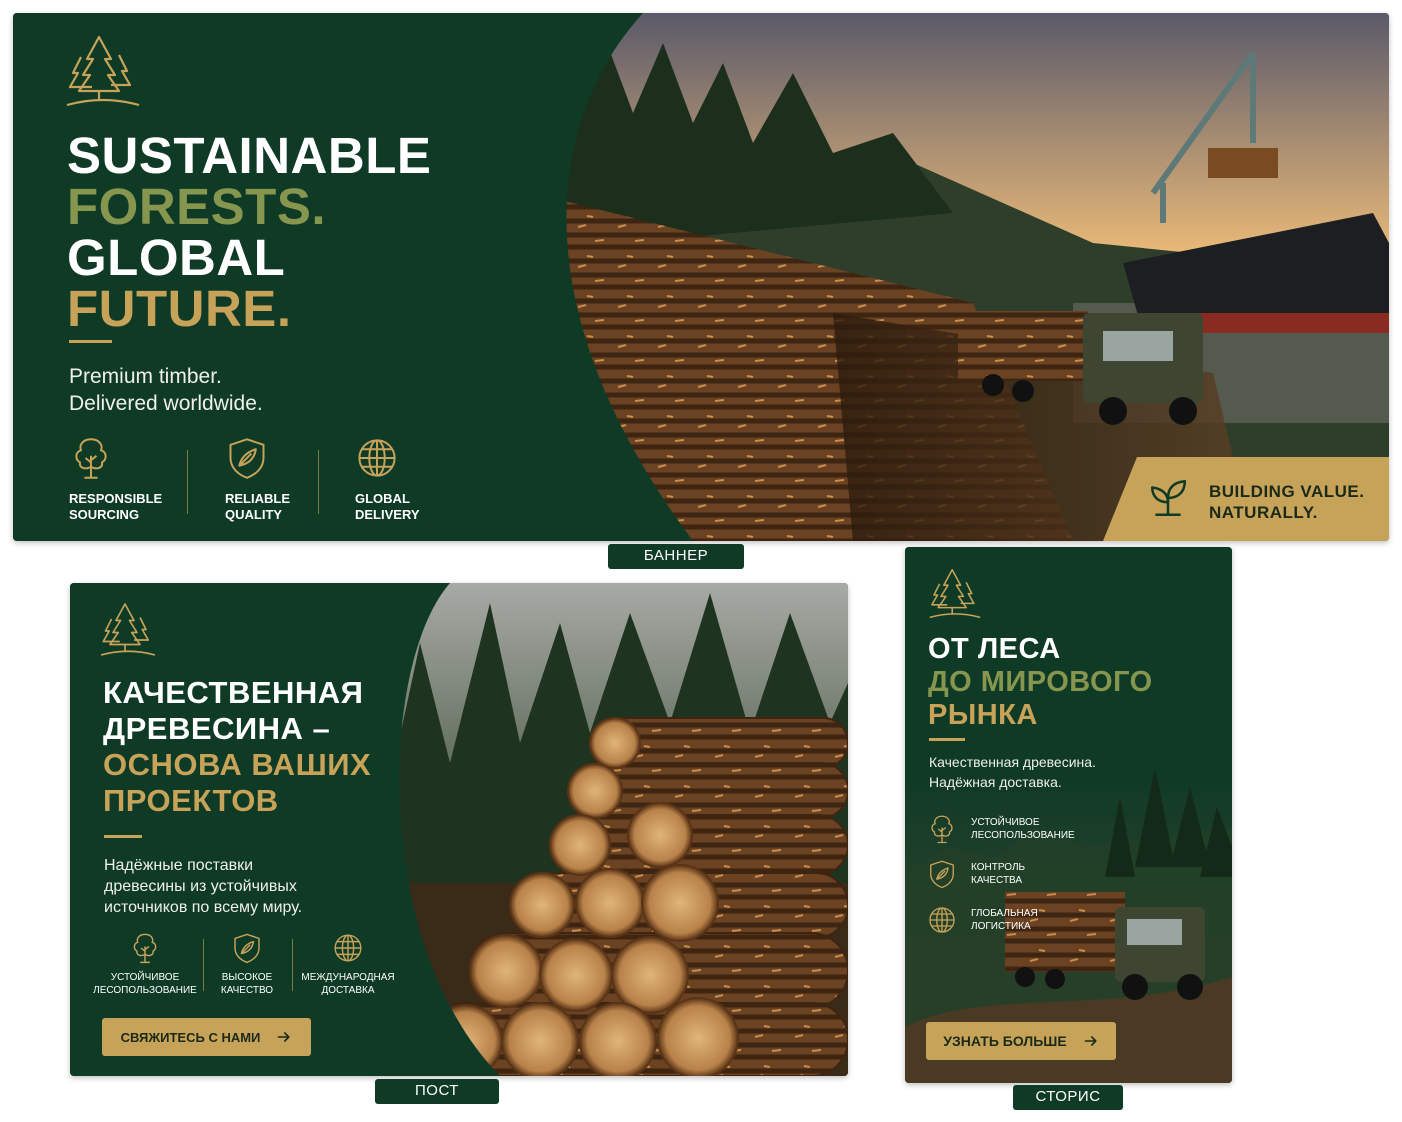  Describe the element at coordinates (994, 649) in the screenshot. I see `story-headline-line-1: ОТ ЛЕСА` at that location.